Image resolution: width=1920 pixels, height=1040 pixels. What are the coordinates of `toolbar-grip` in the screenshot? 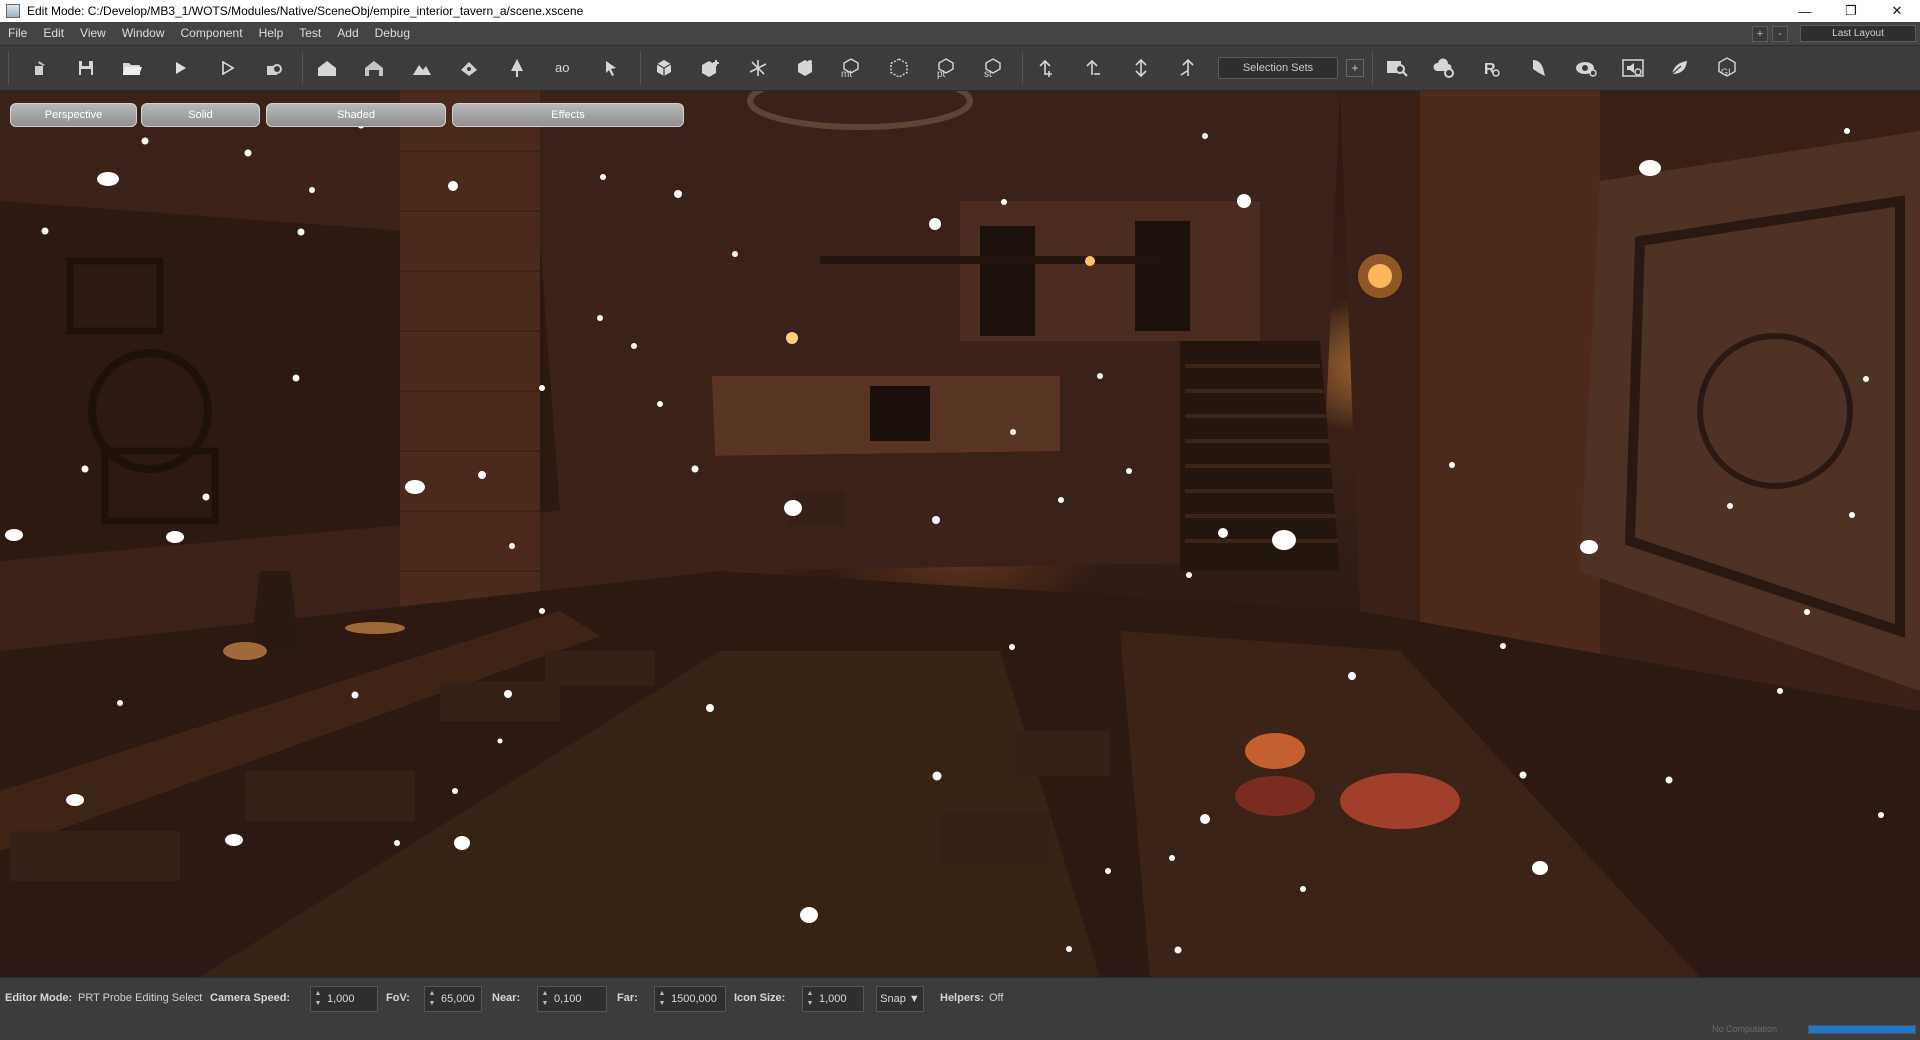 It's located at (8, 68).